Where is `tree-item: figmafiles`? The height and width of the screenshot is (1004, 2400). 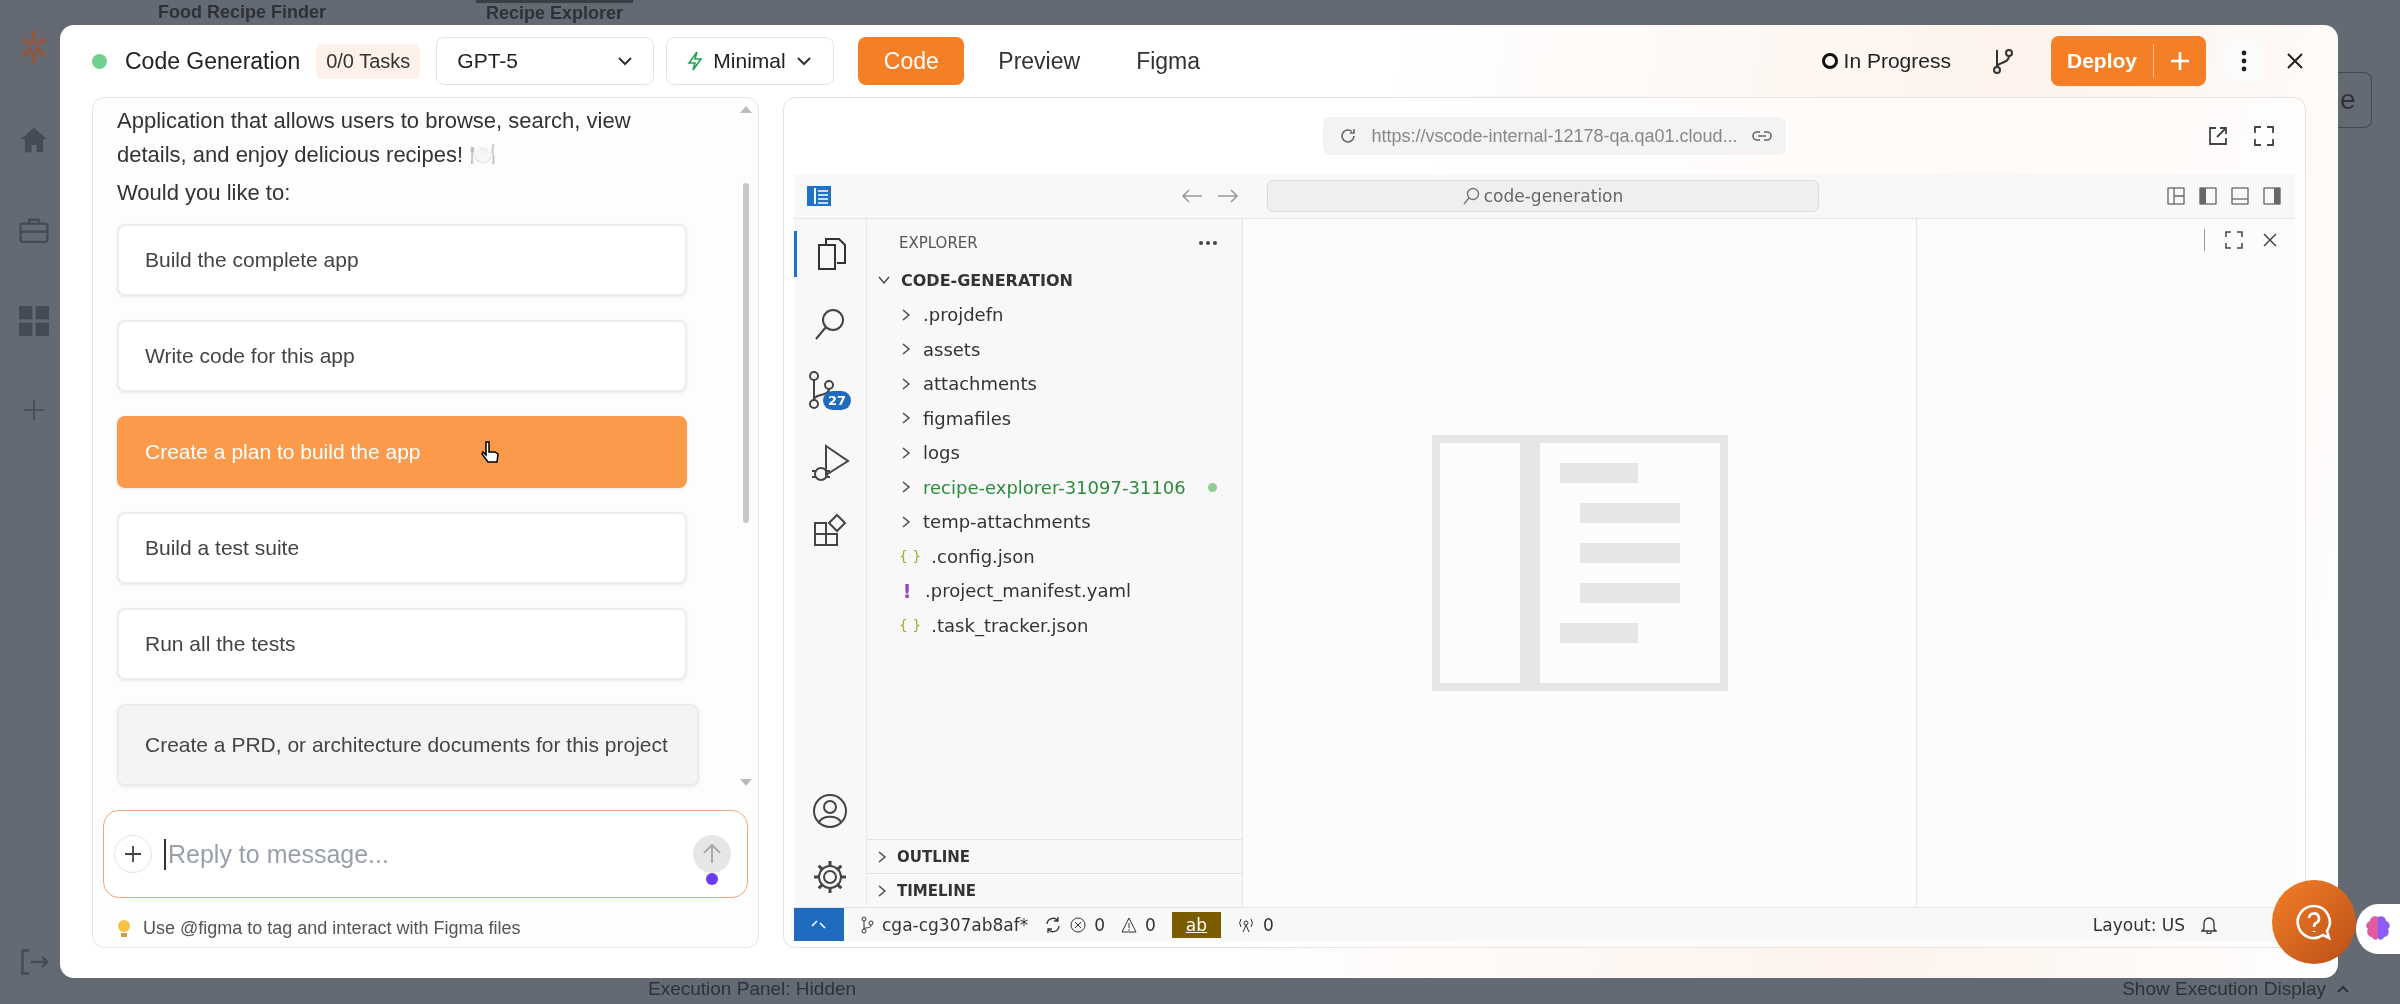
tree-item: figmafiles is located at coordinates (967, 418).